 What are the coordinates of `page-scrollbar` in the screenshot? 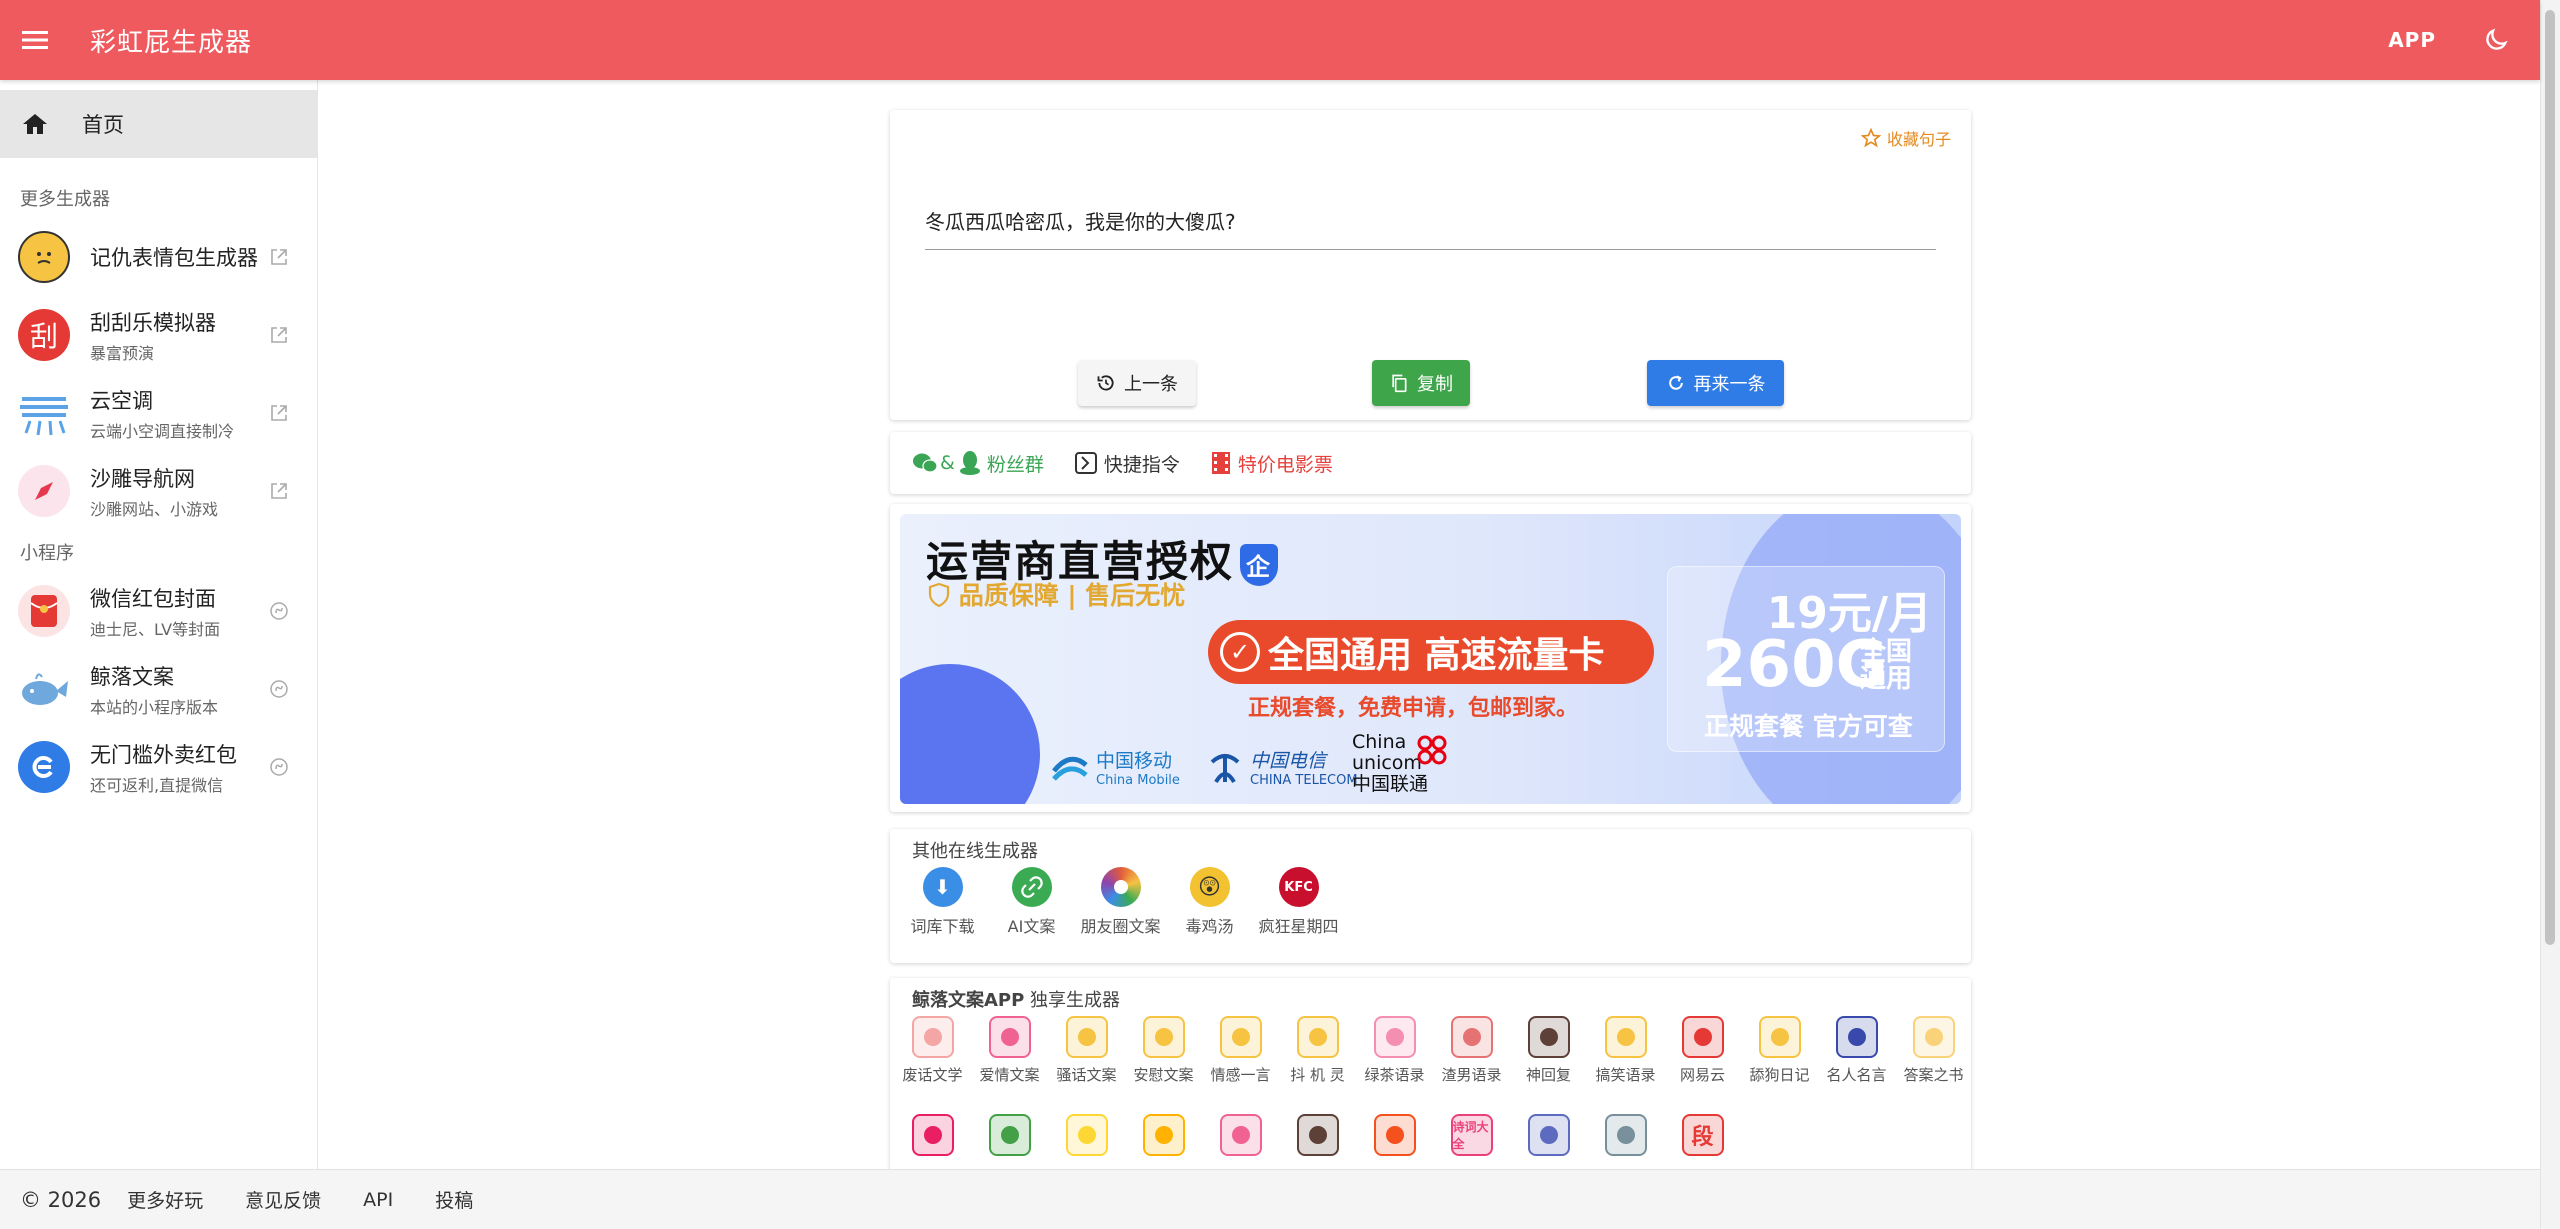 It's located at (2550, 614).